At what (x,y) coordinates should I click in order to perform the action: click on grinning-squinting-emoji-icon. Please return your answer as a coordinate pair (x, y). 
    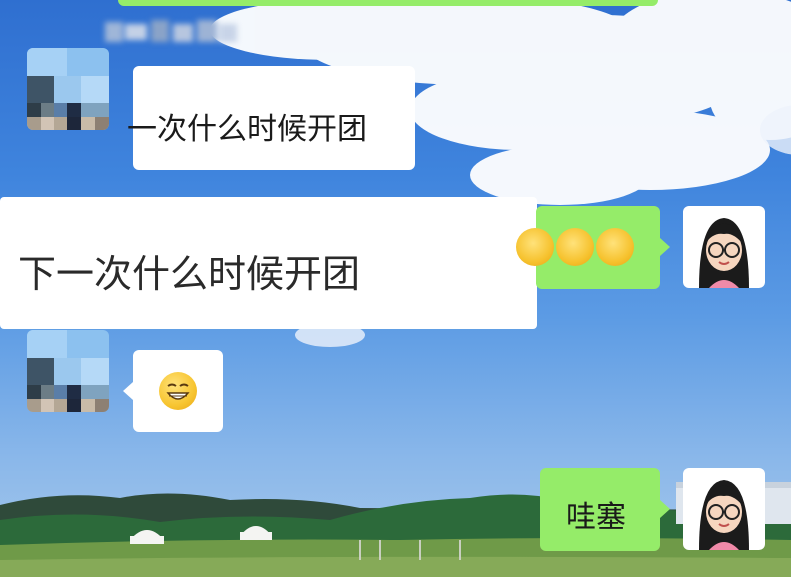
    Looking at the image, I should click on (178, 391).